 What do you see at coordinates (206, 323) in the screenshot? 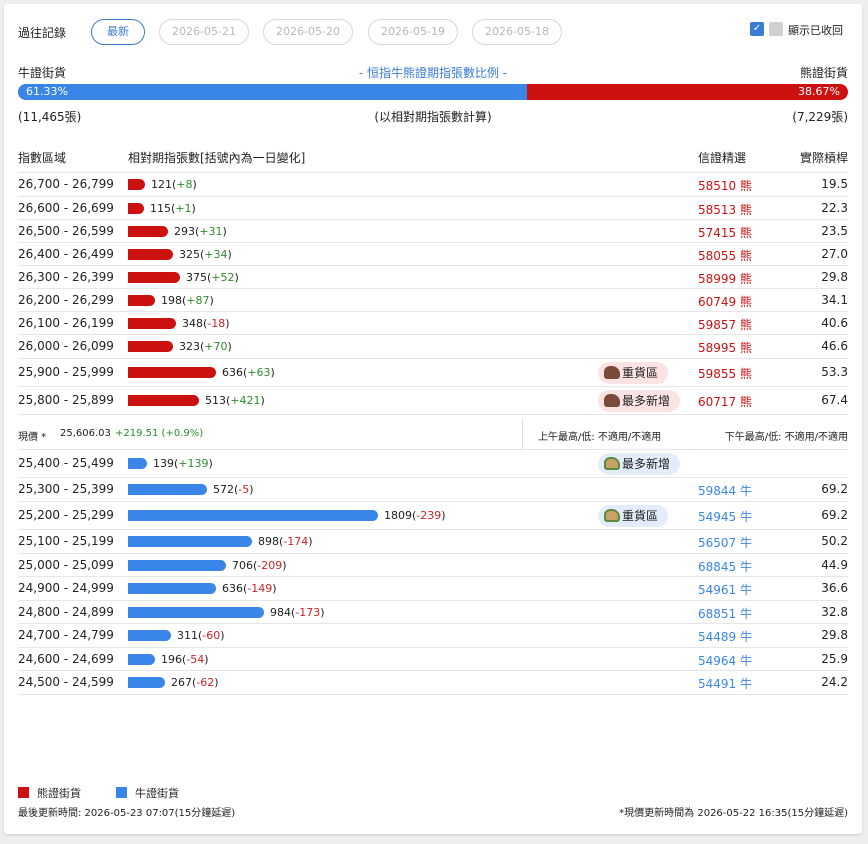
I see `count-value: 348(-18)` at bounding box center [206, 323].